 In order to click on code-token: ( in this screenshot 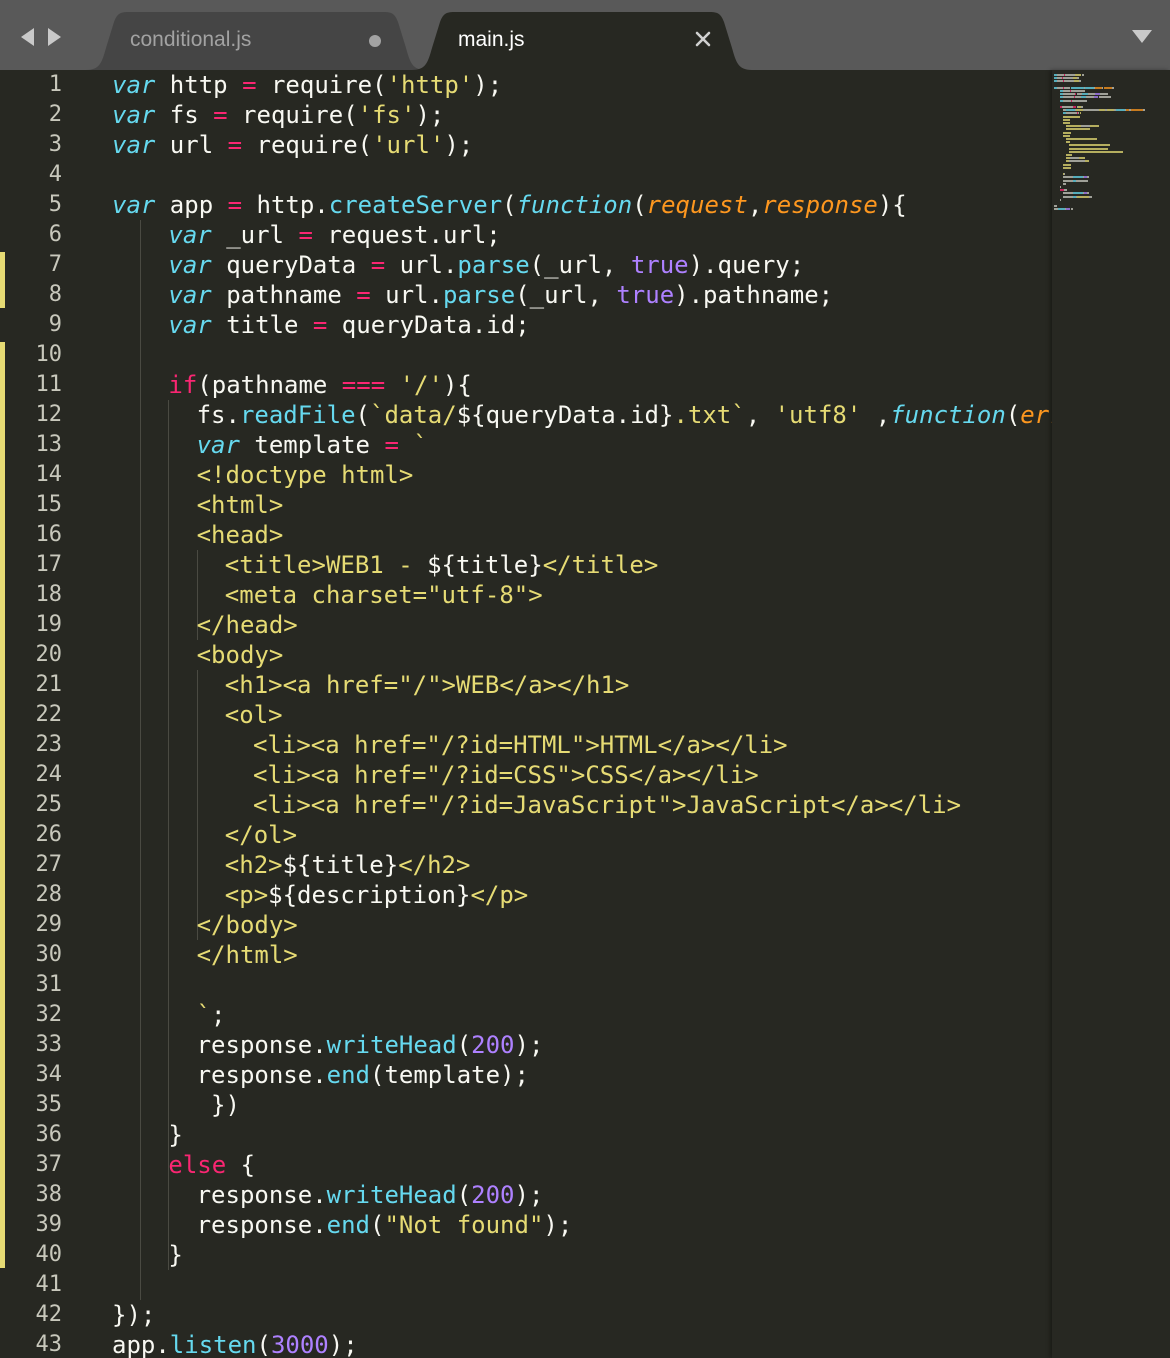, I will do `click(362, 415)`.